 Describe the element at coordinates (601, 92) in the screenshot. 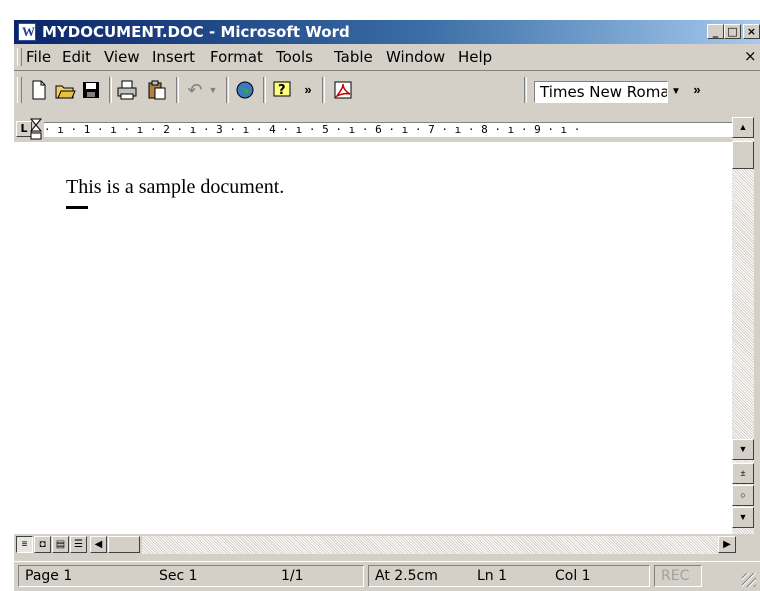

I see `font-name-field: Times New Roman` at that location.